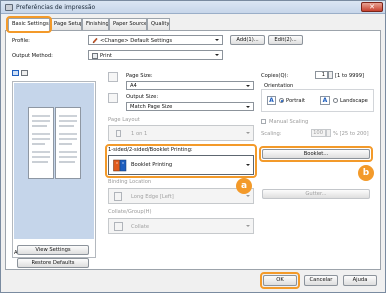 The width and height of the screenshot is (386, 293). I want to click on booklet-highlight, so click(316, 154).